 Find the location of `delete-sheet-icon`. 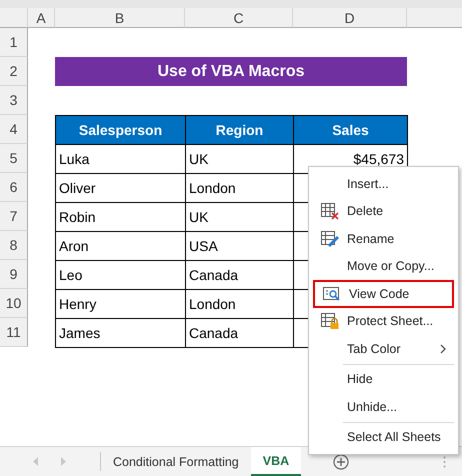

delete-sheet-icon is located at coordinates (330, 211).